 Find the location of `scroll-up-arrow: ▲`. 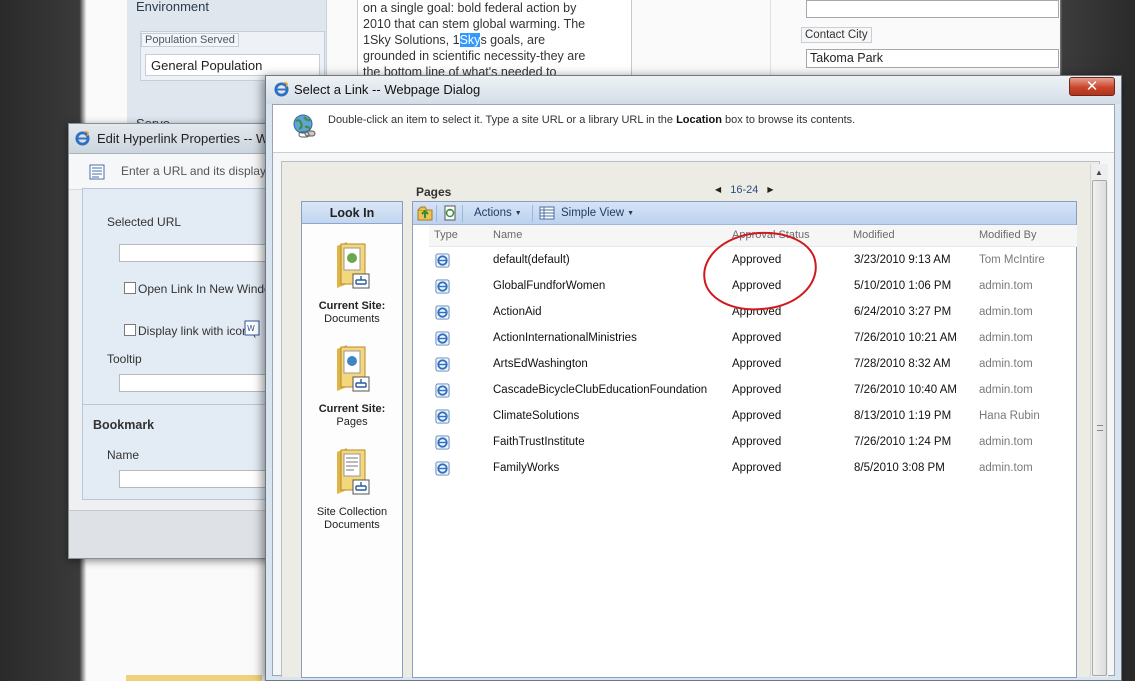

scroll-up-arrow: ▲ is located at coordinates (1099, 172).